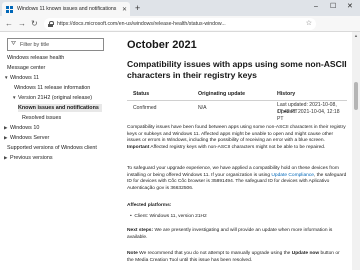 This screenshot has width=360, height=270. What do you see at coordinates (308, 115) in the screenshot?
I see `history-opened: Opened: 2021-10-04, 12:18 PT` at bounding box center [308, 115].